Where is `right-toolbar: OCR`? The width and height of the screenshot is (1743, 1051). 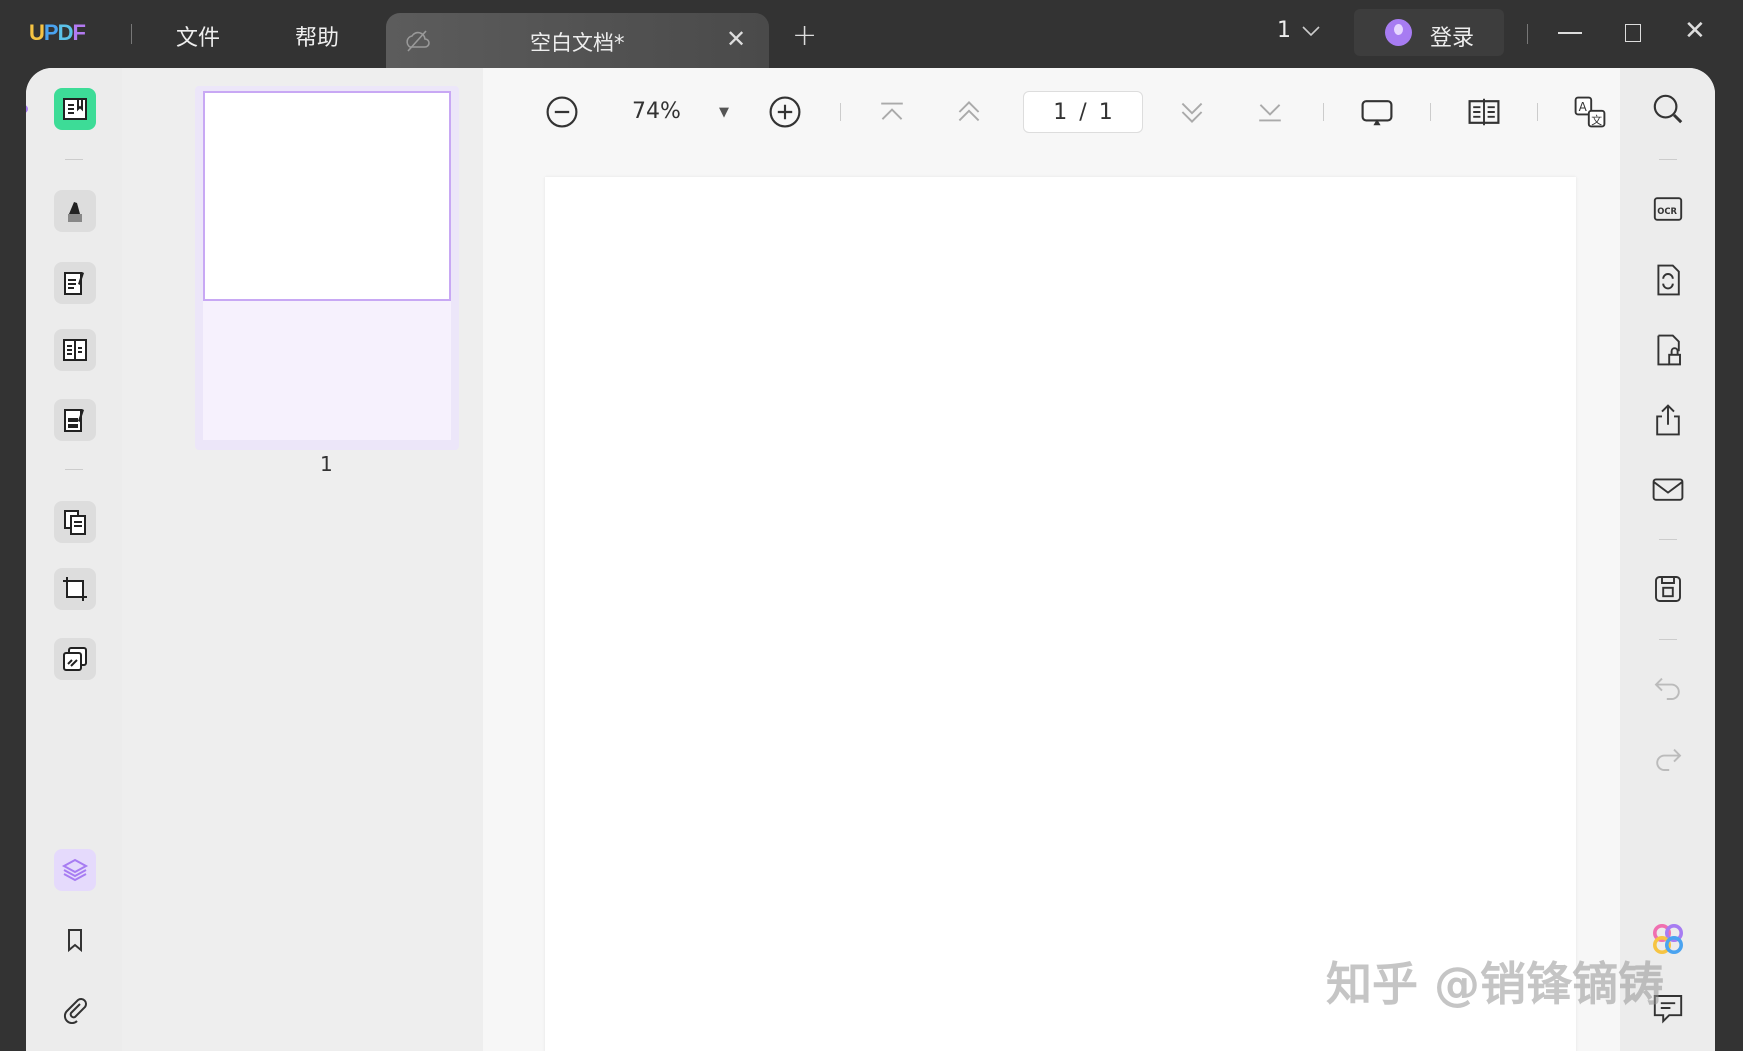 right-toolbar: OCR is located at coordinates (1667, 559).